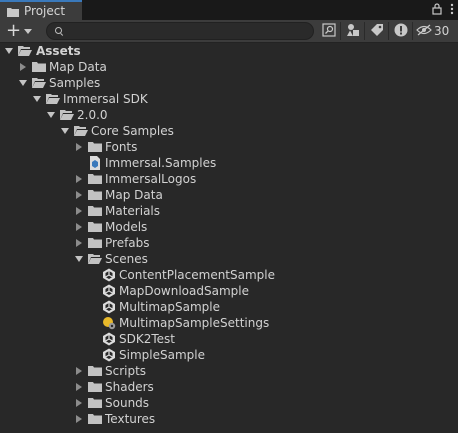  I want to click on tree-item-assets: Assets, so click(229, 51).